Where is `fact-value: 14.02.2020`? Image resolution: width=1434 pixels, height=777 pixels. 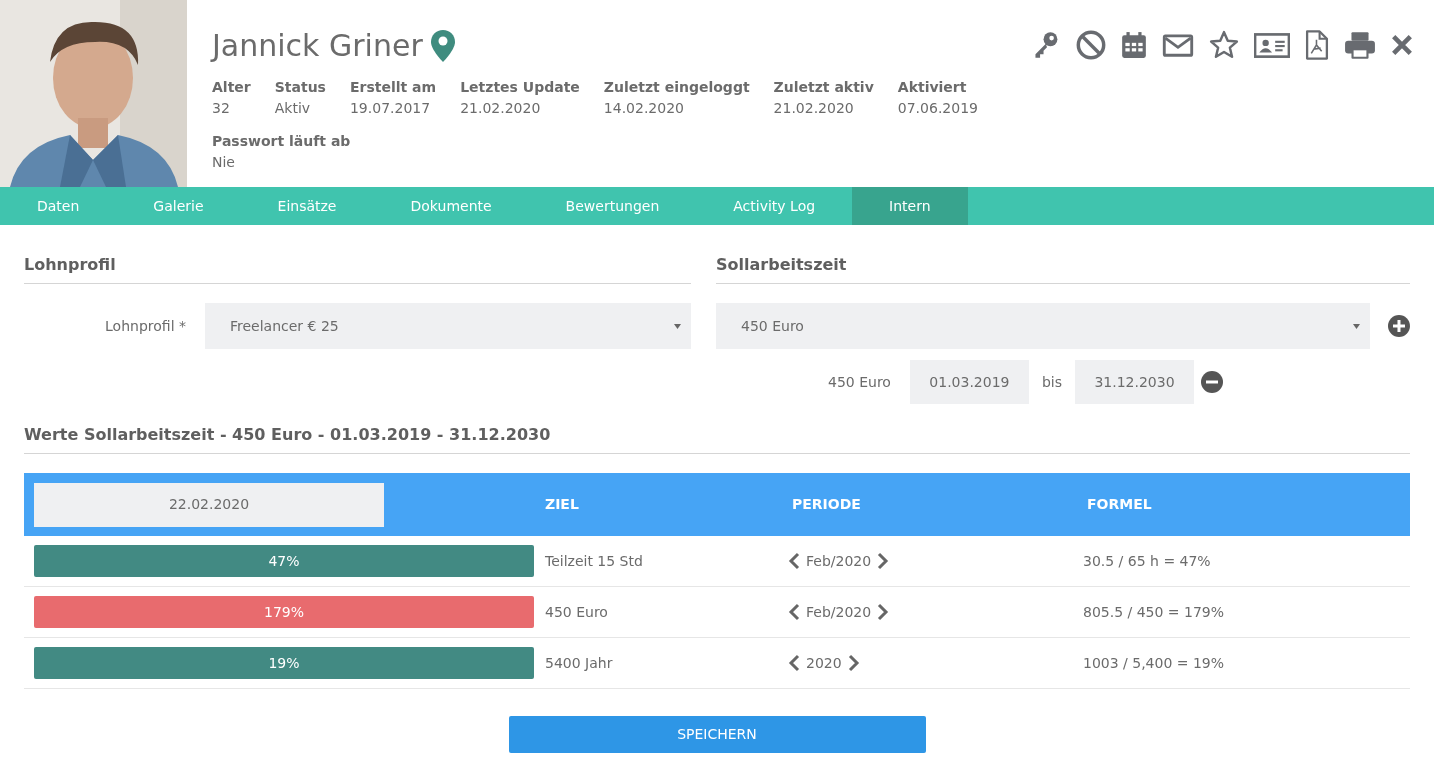 fact-value: 14.02.2020 is located at coordinates (644, 108).